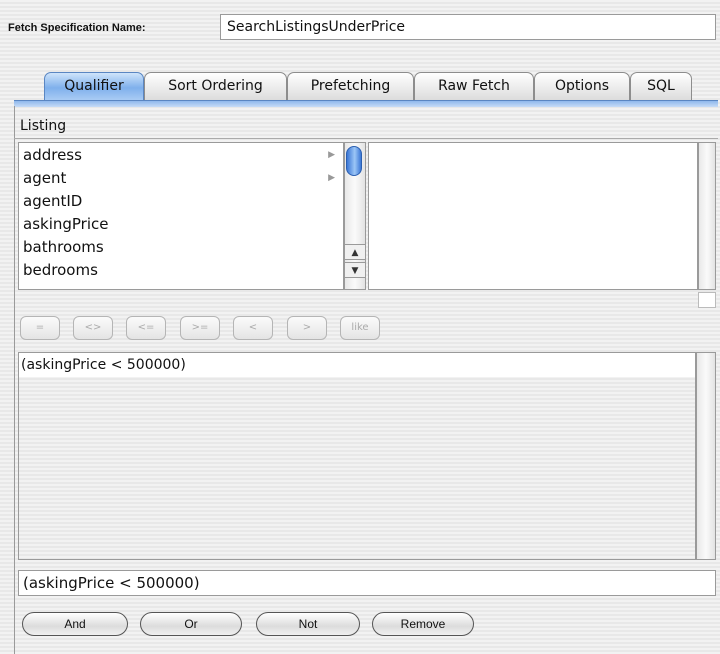 The width and height of the screenshot is (720, 654). Describe the element at coordinates (468, 27) in the screenshot. I see `fetch-spec-name-field: SearchListingsUnderPrice` at that location.